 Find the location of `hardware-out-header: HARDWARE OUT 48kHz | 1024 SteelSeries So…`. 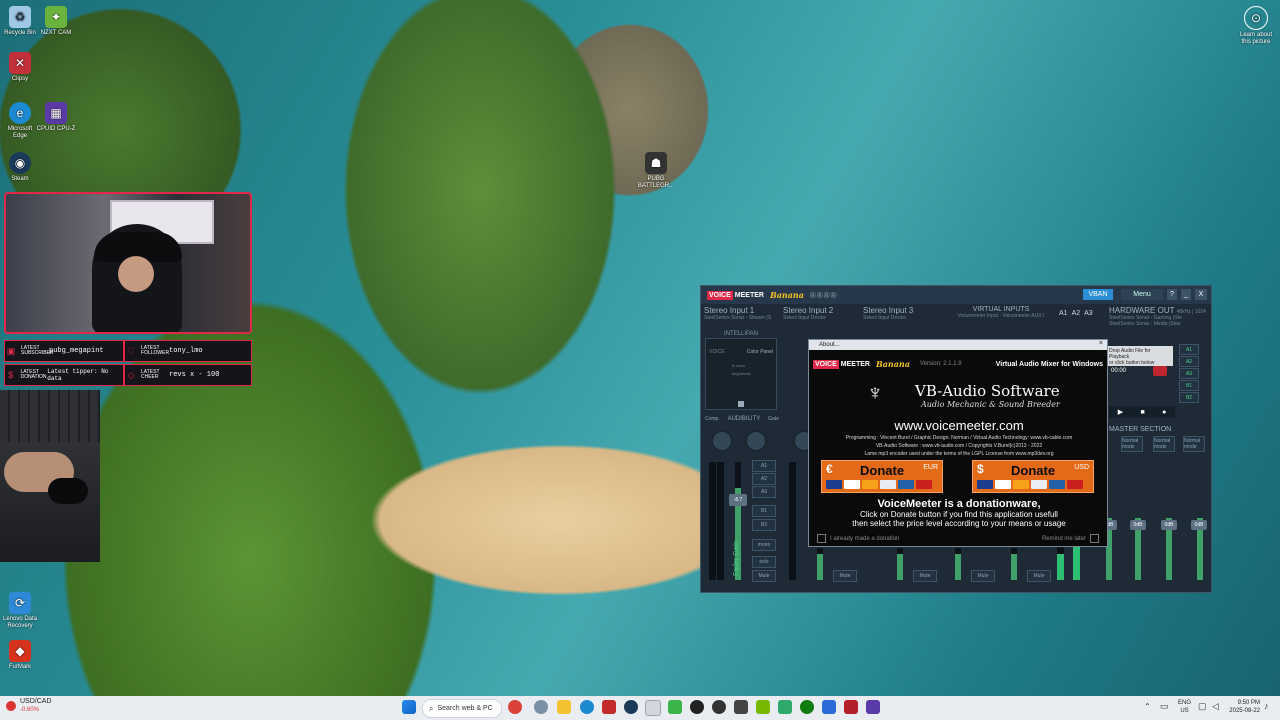

hardware-out-header: HARDWARE OUT 48kHz | 1024 SteelSeries So… is located at coordinates (1159, 319).